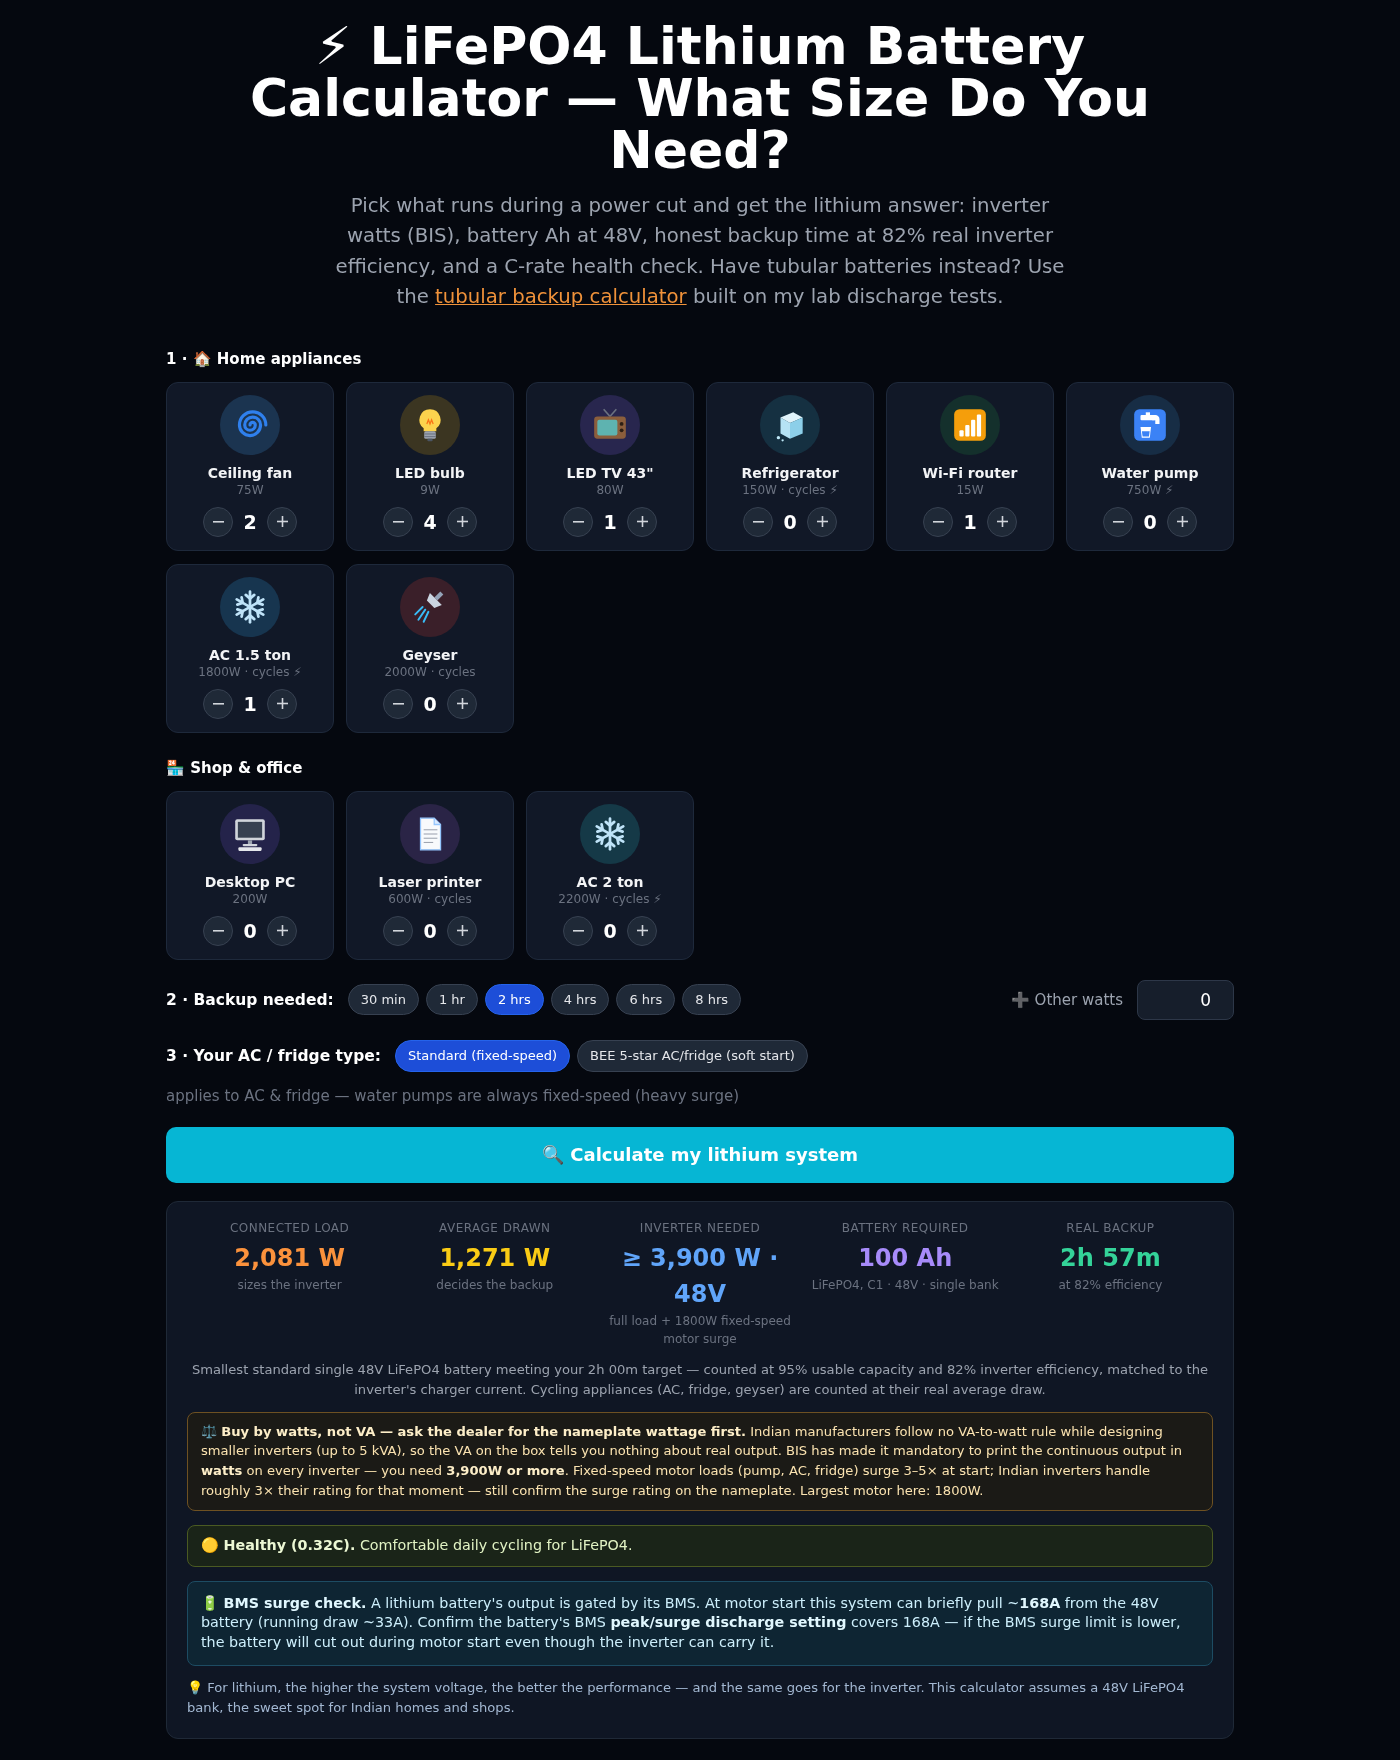 This screenshot has width=1400, height=1760. Describe the element at coordinates (700, 1623) in the screenshot. I see `info-box: 🔋 BMS surge check. A lithium battery's output is gated by its BMS. At motor start this system can briefly pull ~168A from the 48V battery (running draw ~33A). Confirm the battery's BMS peak/surge discharge setting covers 168A — if the BMS surge limit is lower, the battery will cut out during motor start even though the inverter can carry it.` at that location.